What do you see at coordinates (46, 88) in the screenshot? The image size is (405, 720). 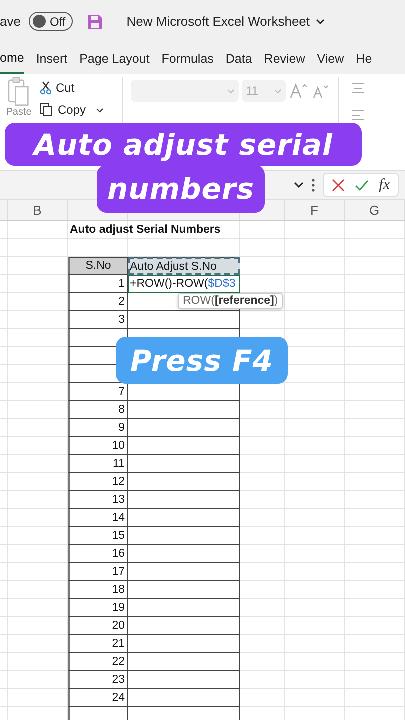 I see `scissors-icon` at bounding box center [46, 88].